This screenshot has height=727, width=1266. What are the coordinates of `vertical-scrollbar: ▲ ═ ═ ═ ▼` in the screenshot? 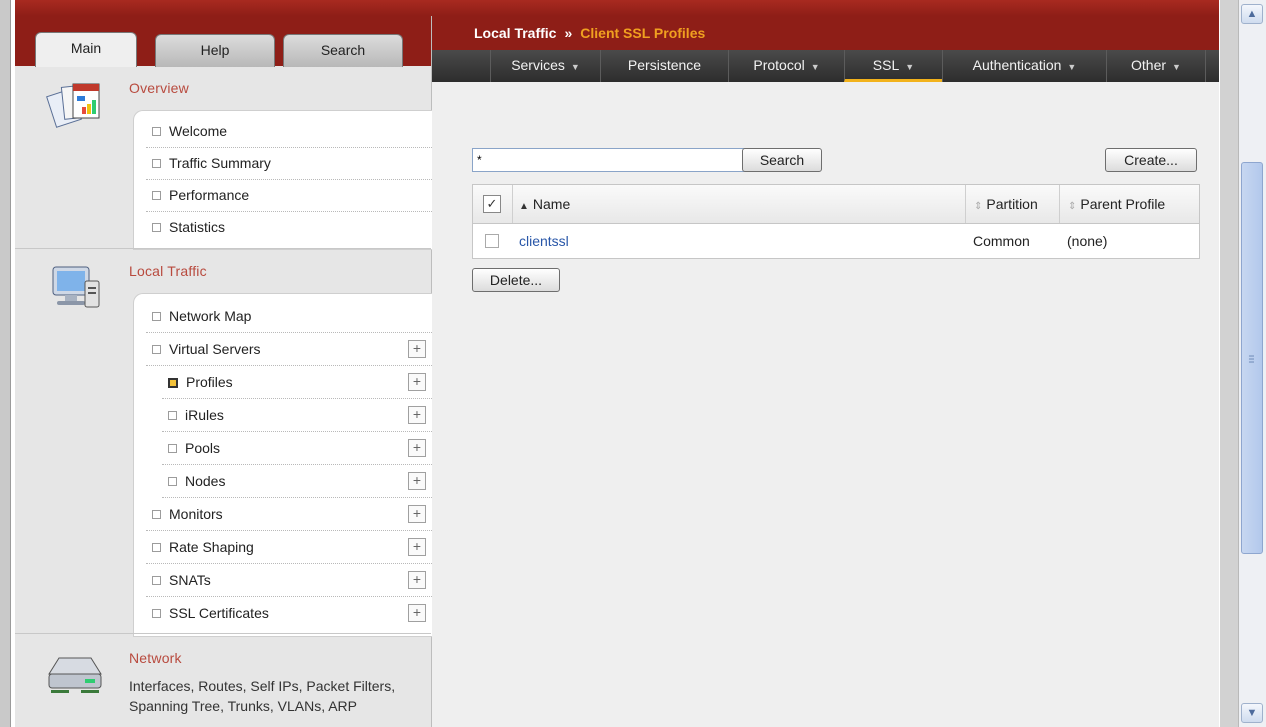 It's located at (1252, 363).